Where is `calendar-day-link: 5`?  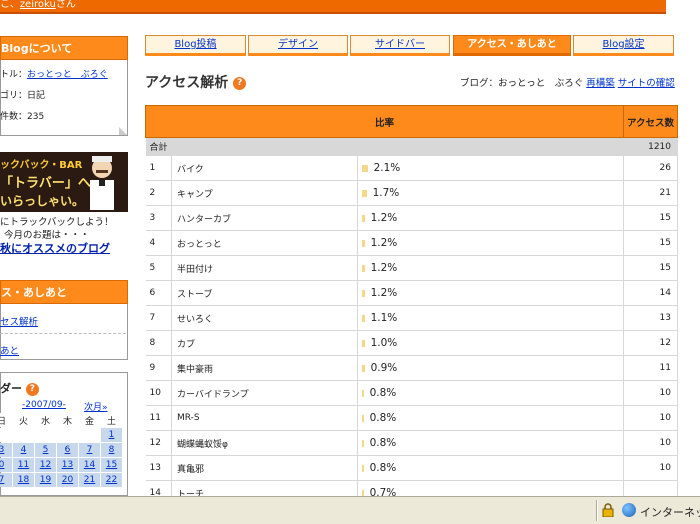
calendar-day-link: 5 is located at coordinates (46, 450).